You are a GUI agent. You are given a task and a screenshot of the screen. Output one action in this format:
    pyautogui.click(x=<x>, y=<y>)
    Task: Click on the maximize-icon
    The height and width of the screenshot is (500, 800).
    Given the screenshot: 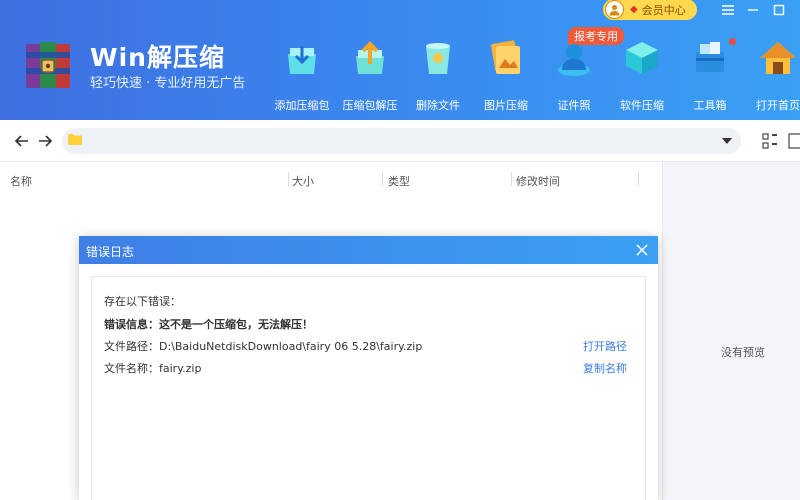 What is the action you would take?
    pyautogui.click(x=779, y=10)
    